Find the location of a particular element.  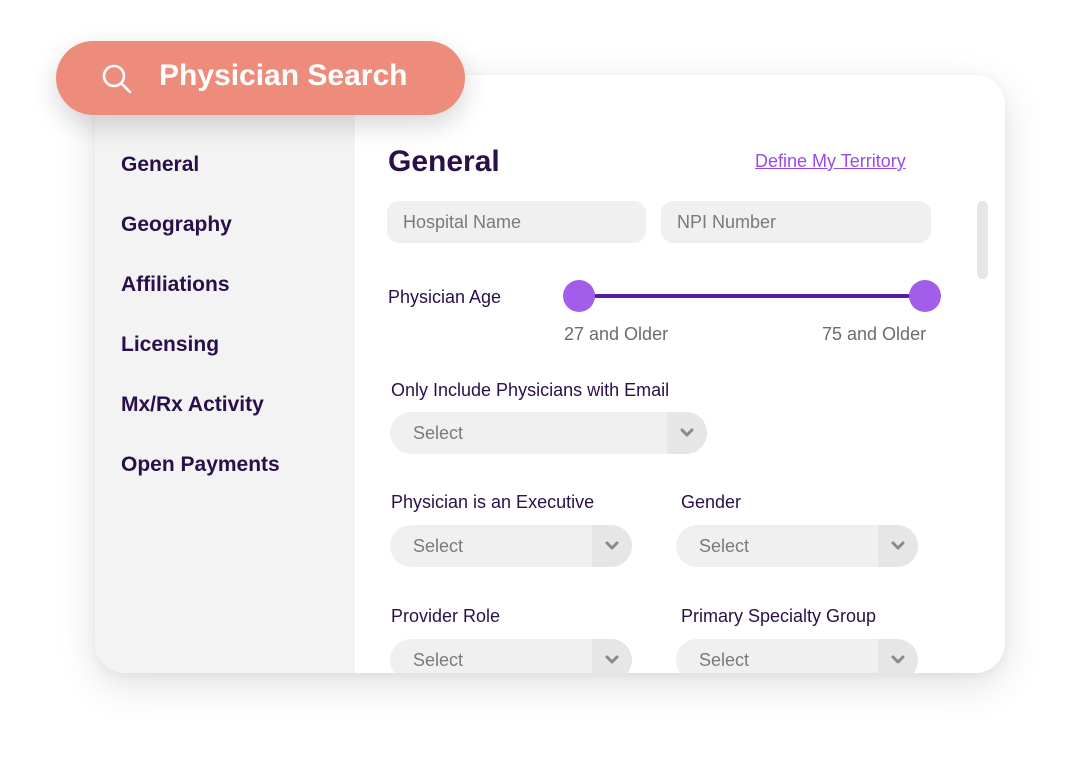

specialty-group-value: Select is located at coordinates (724, 660).